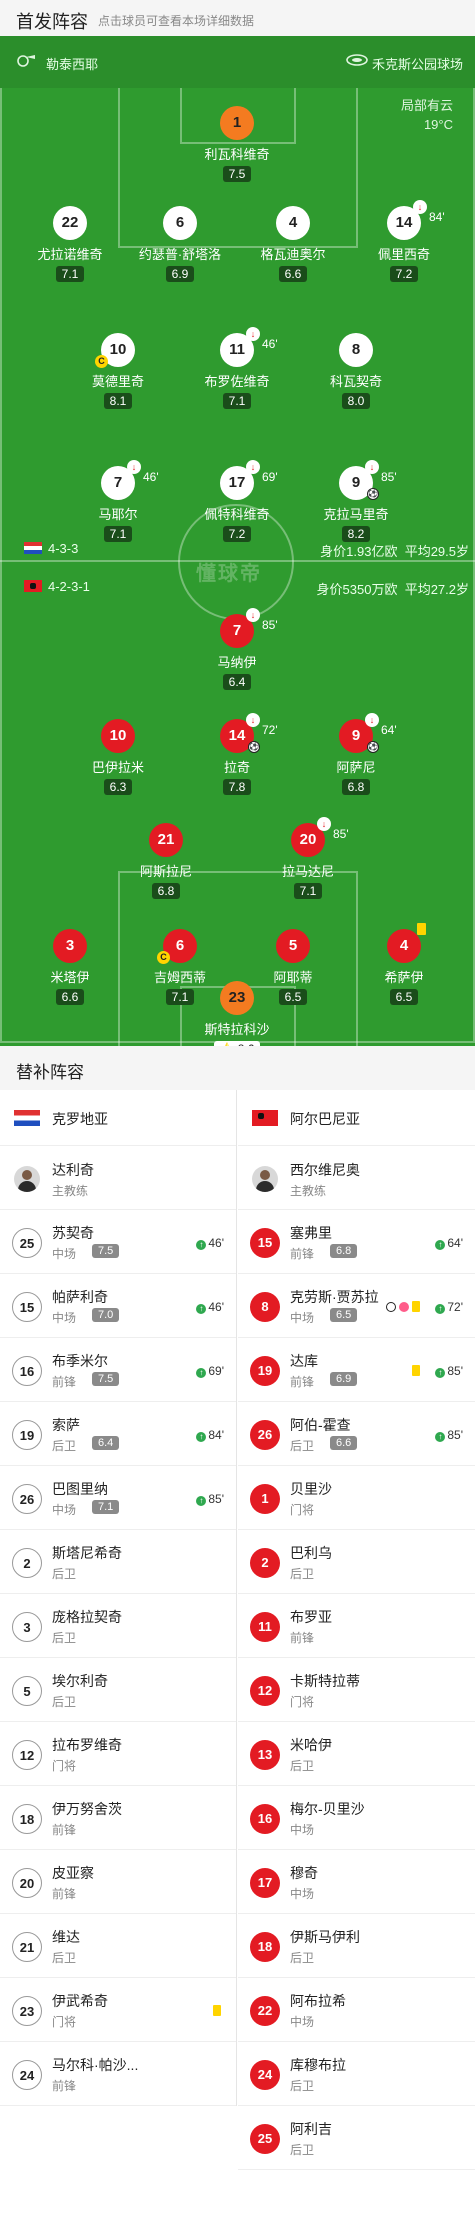  What do you see at coordinates (118, 757) in the screenshot?
I see `away-player: 10 巴伊拉米 6.3` at bounding box center [118, 757].